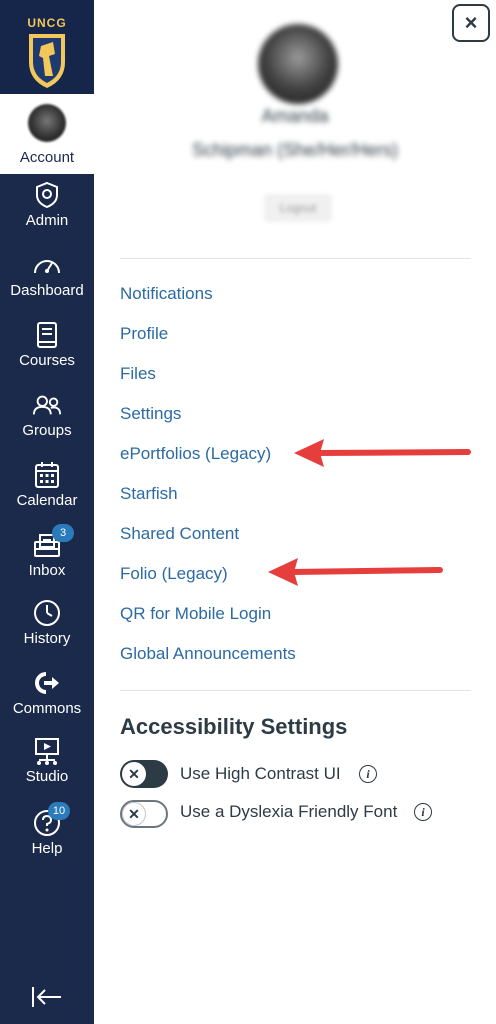  Describe the element at coordinates (295, 690) in the screenshot. I see `divider-bottom` at that location.